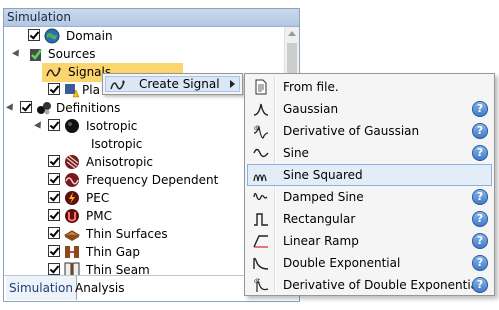 This screenshot has width=499, height=310. Describe the element at coordinates (260, 178) in the screenshot. I see `sine-squared-icon` at that location.